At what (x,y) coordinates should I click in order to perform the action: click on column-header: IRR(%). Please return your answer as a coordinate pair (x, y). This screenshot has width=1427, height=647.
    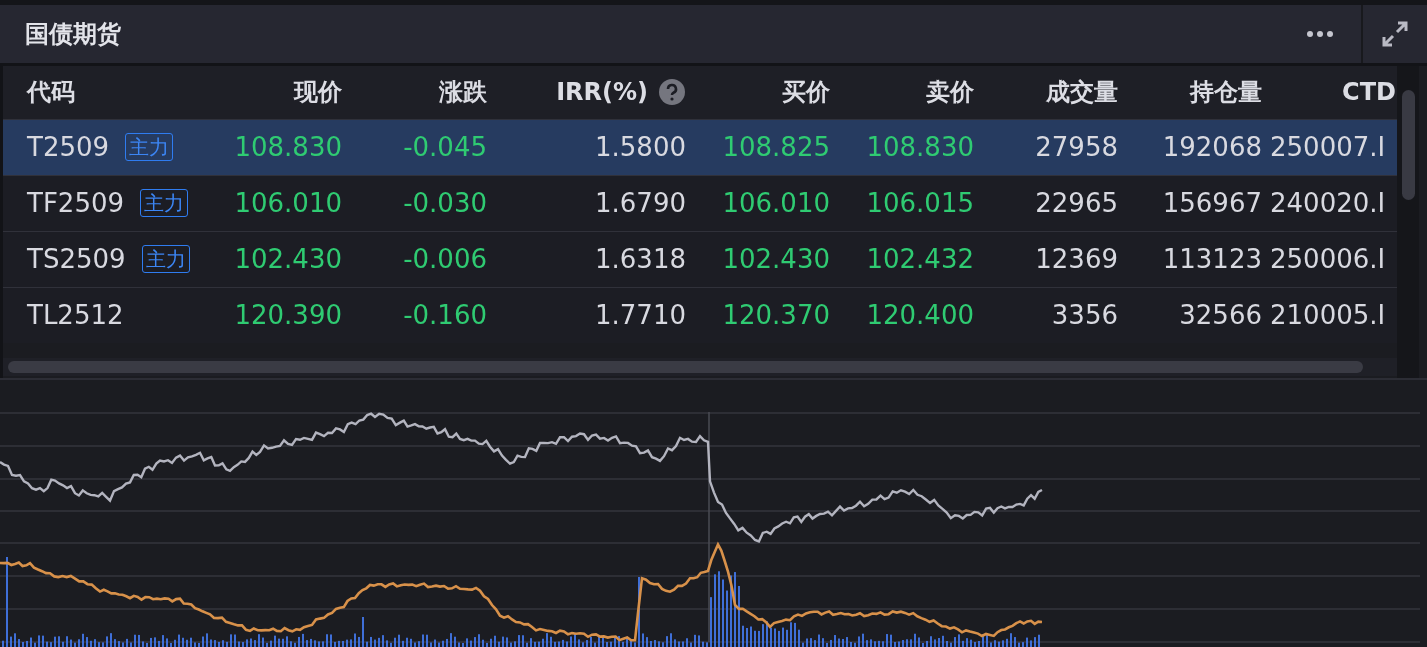
    Looking at the image, I should click on (602, 92).